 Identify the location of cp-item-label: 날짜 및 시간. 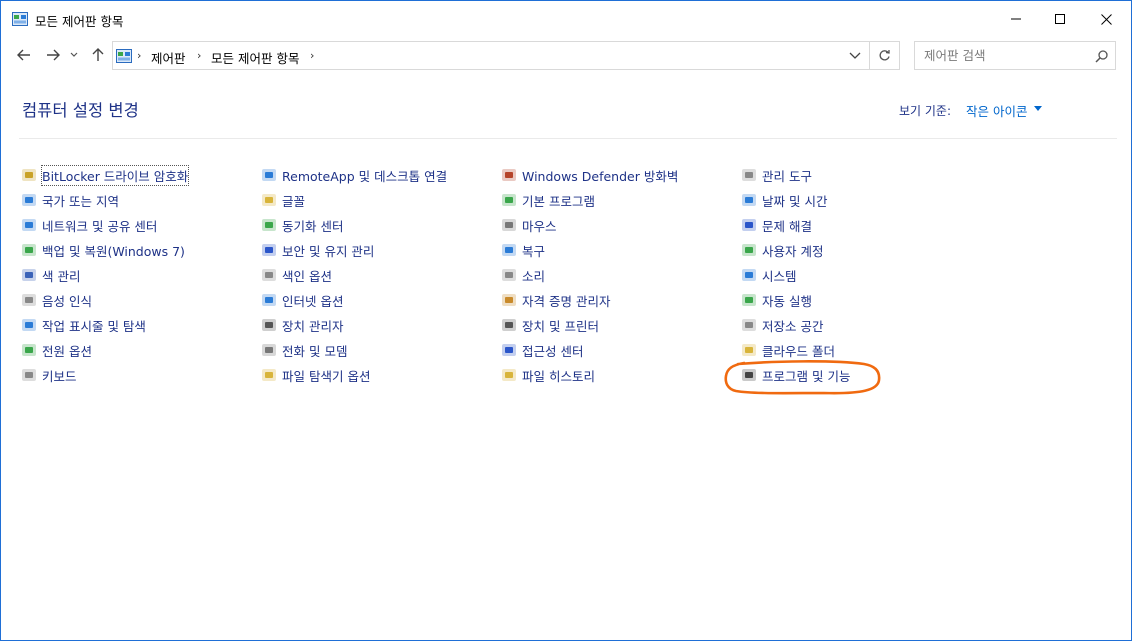
(795, 201).